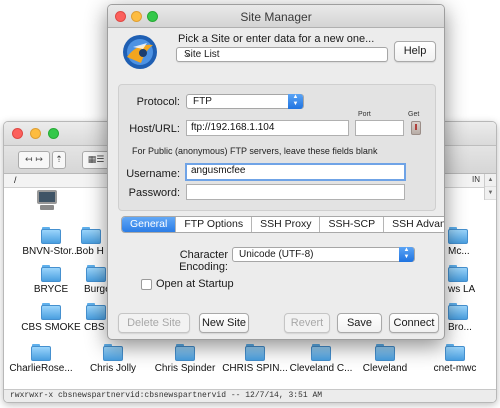  What do you see at coordinates (195, 284) in the screenshot?
I see `open-at-startup-label: Open at Startup` at bounding box center [195, 284].